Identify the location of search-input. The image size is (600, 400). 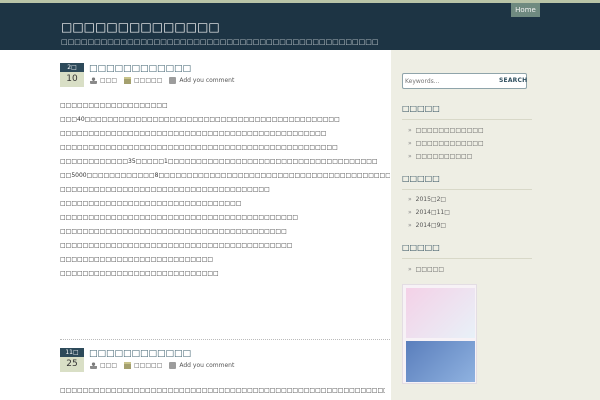
(448, 81).